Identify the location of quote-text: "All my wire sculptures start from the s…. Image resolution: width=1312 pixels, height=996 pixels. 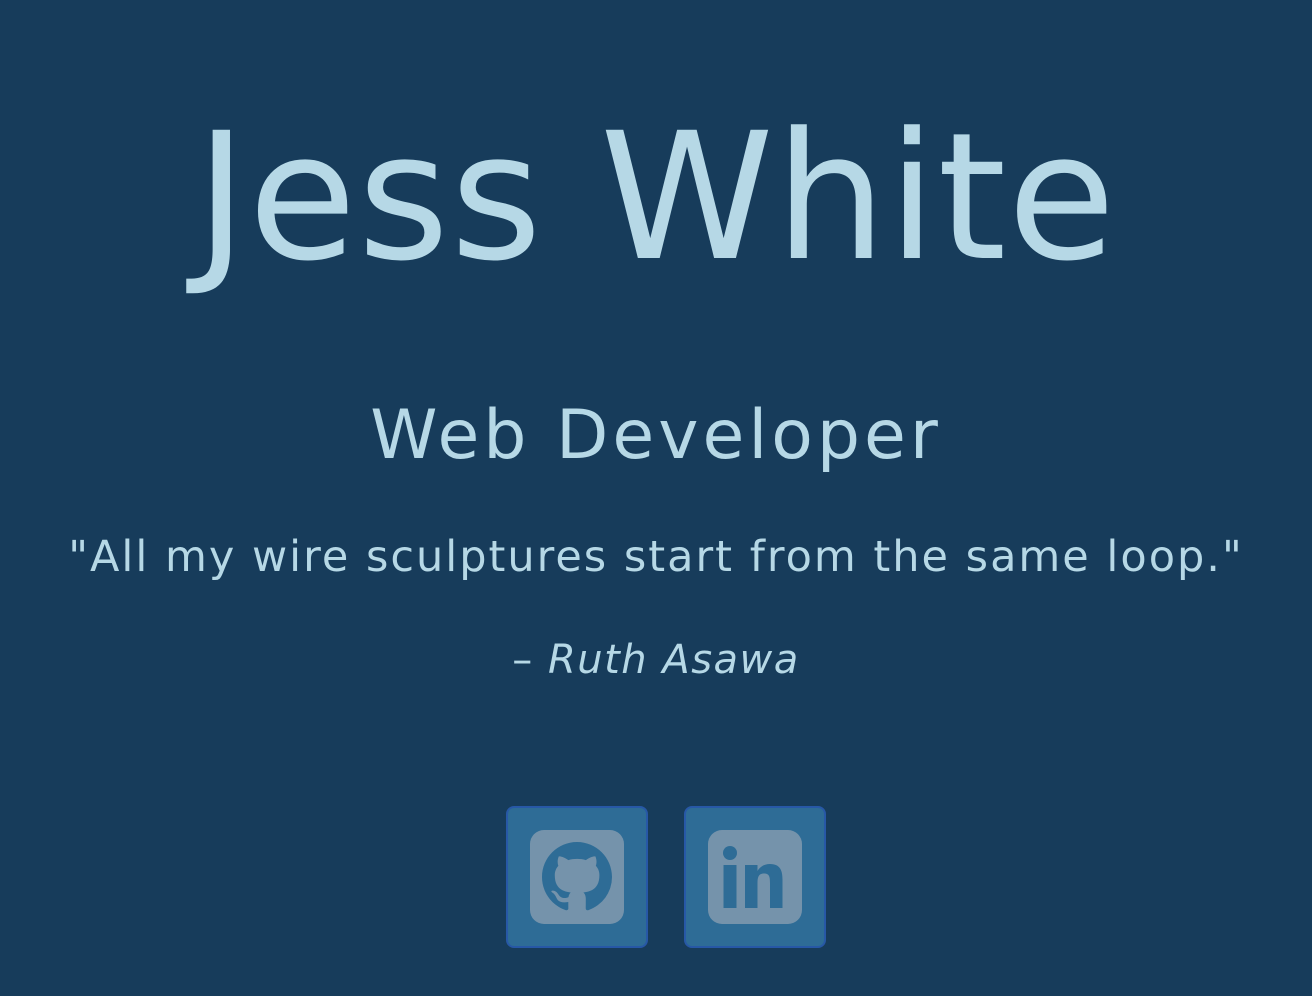
(656, 557).